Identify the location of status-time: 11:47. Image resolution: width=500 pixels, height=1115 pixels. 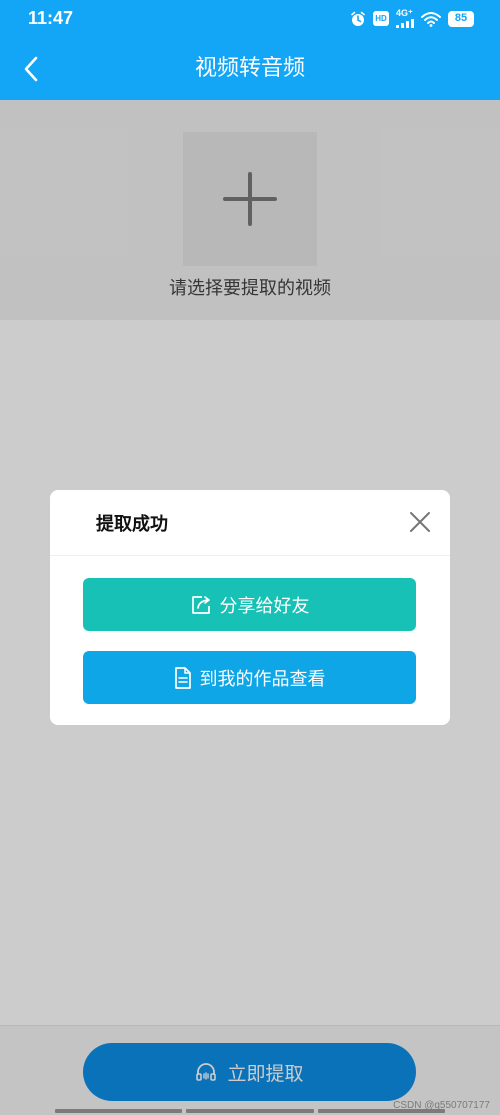
(51, 18).